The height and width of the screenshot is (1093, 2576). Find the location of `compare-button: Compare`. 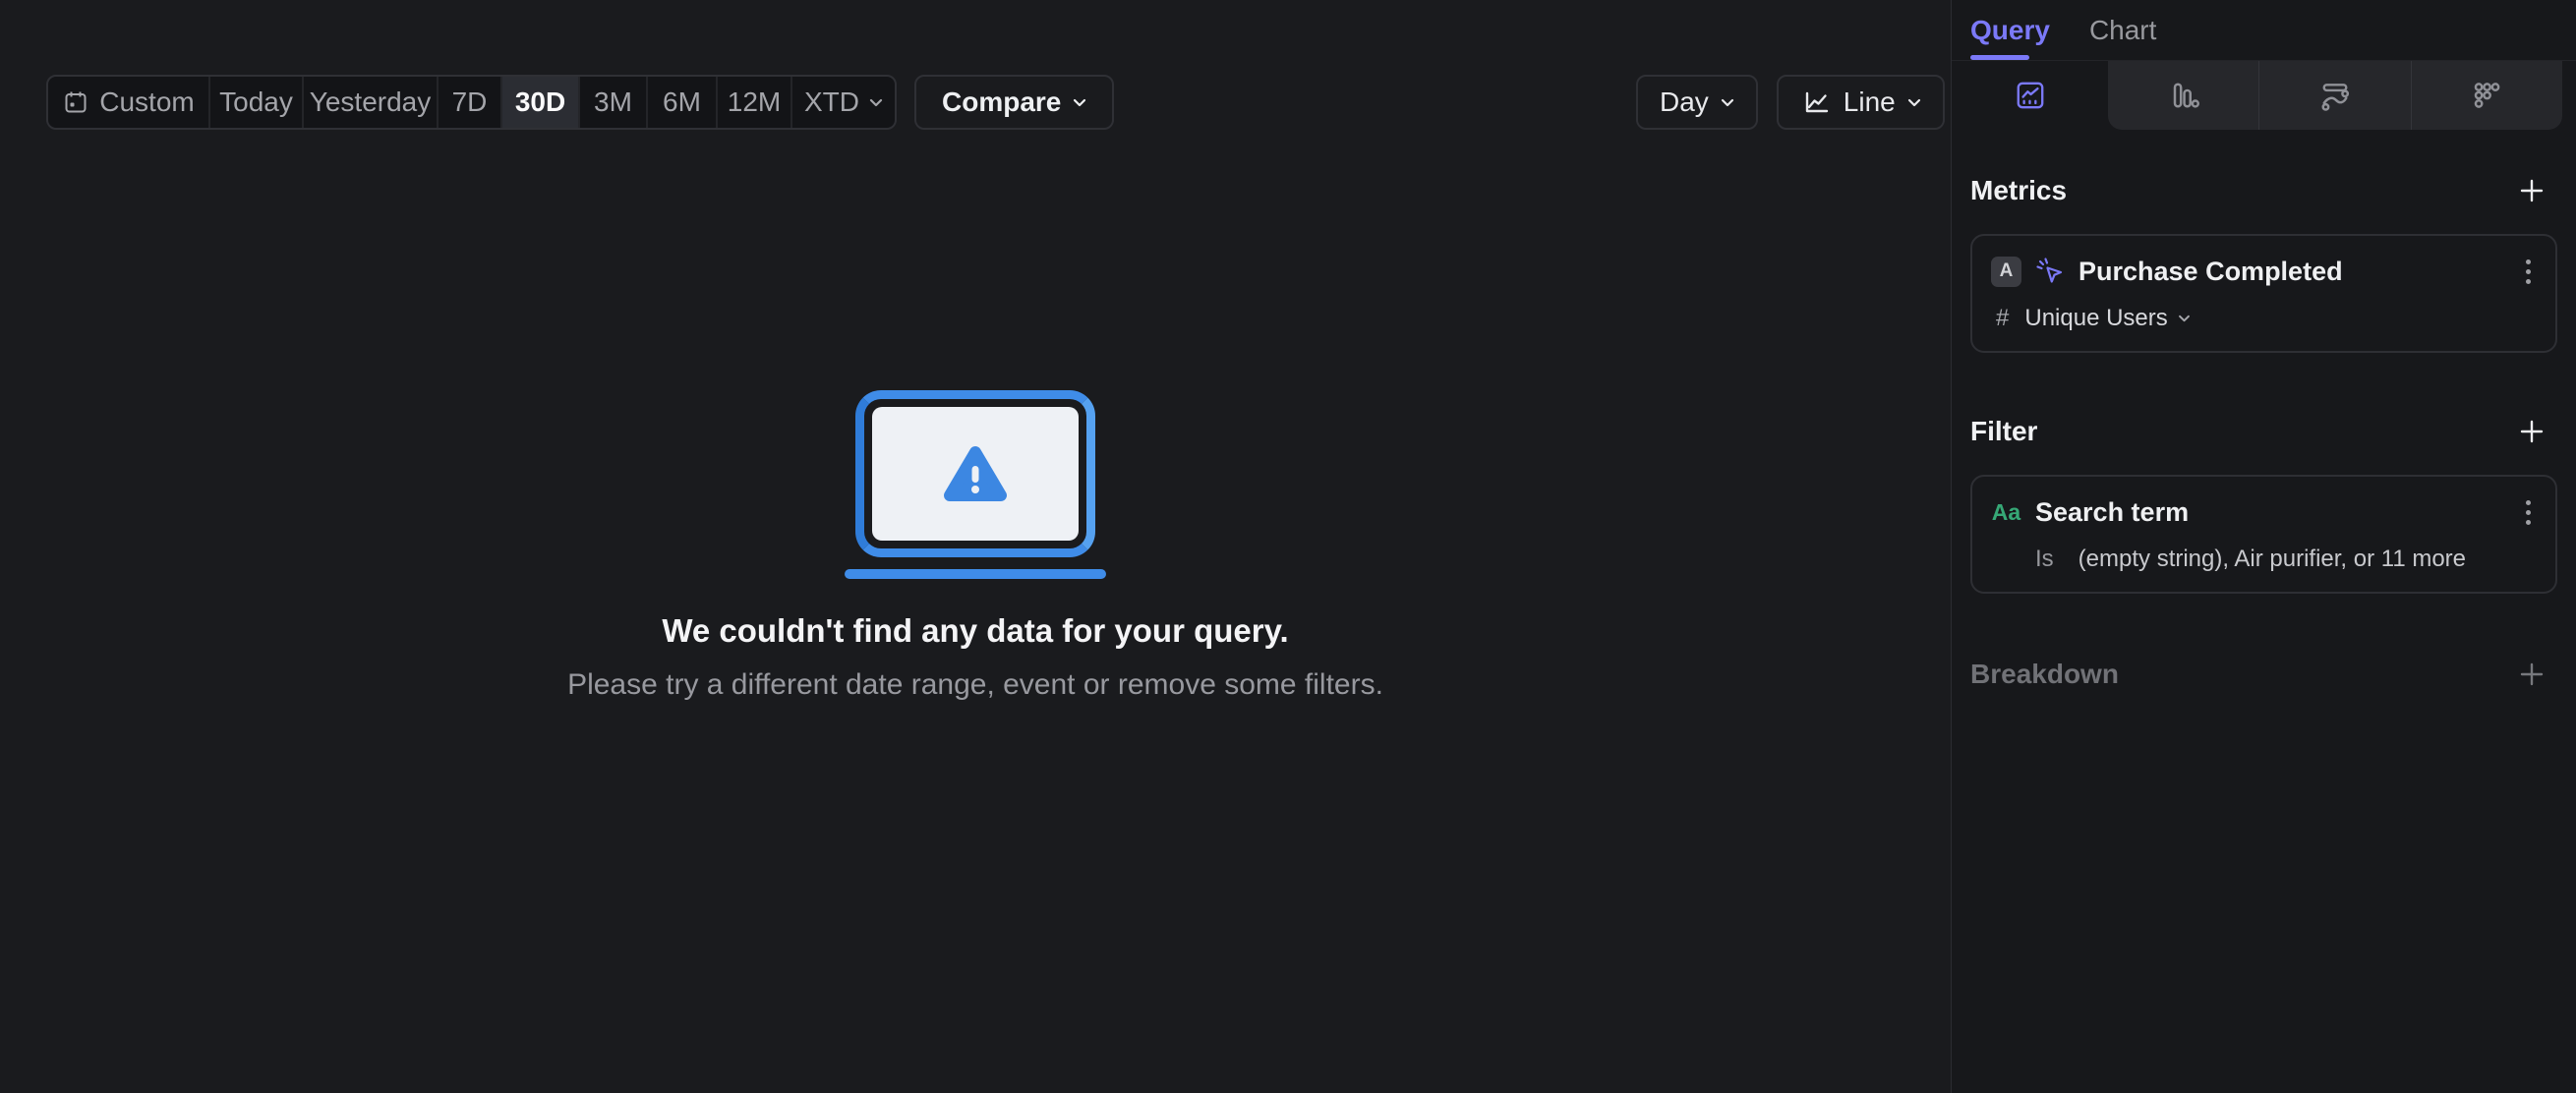

compare-button: Compare is located at coordinates (1014, 102).